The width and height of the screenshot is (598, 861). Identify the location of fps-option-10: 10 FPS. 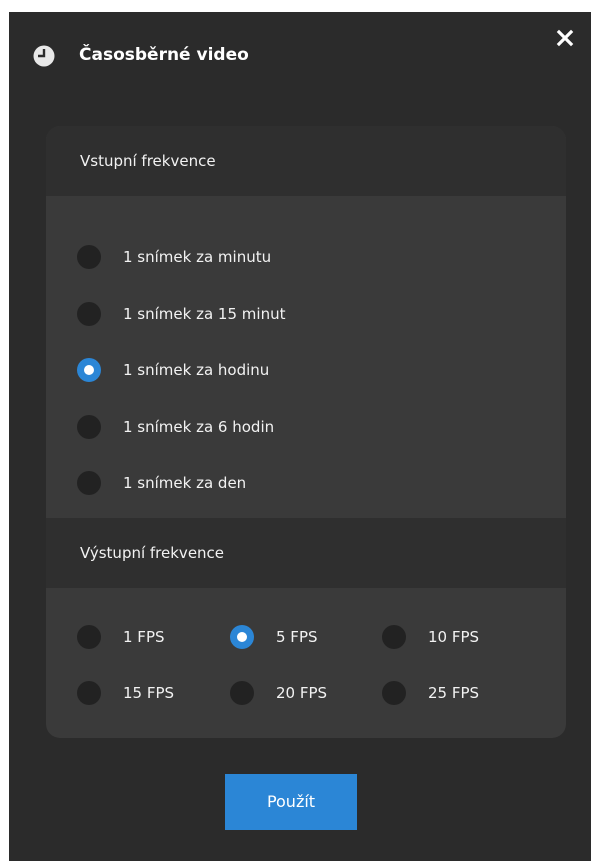
(430, 637).